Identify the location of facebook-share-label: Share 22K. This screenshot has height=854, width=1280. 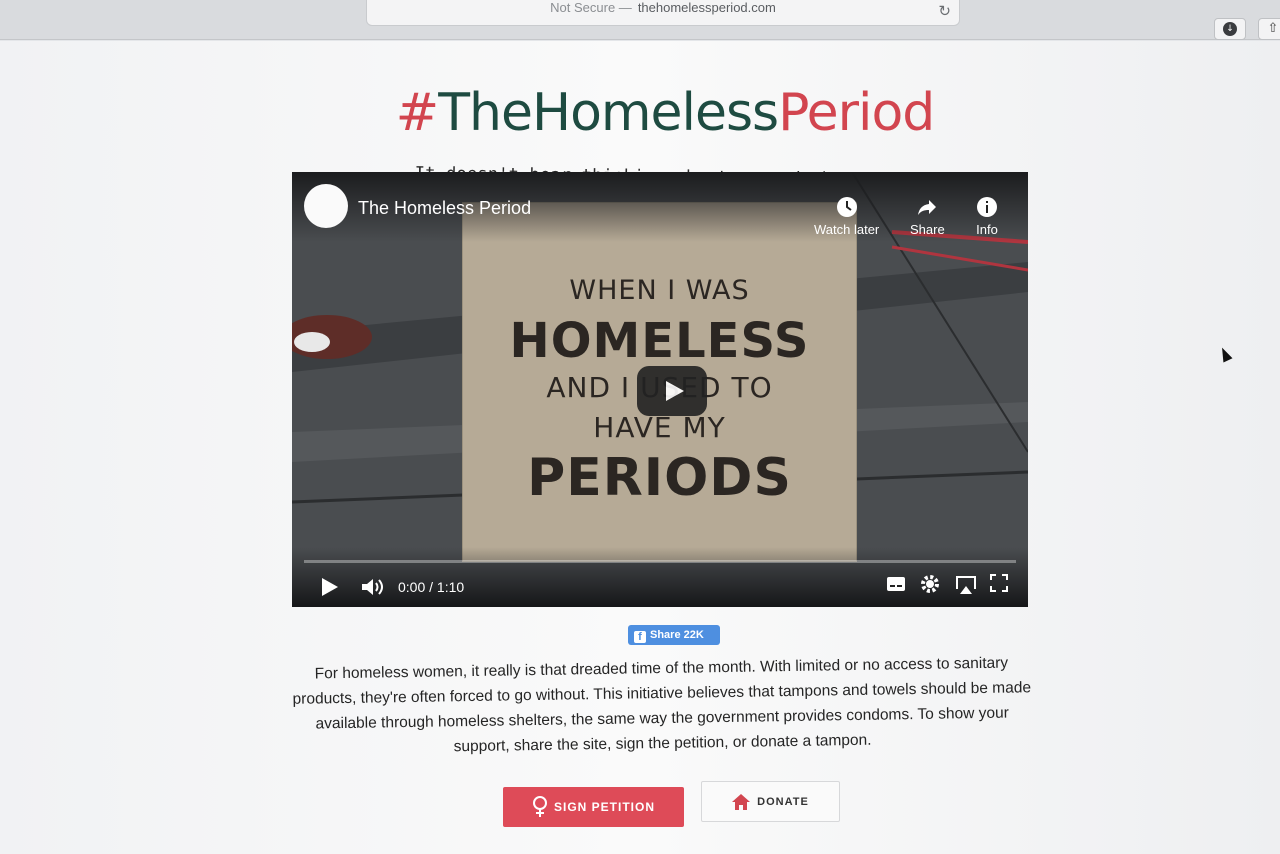
(677, 635).